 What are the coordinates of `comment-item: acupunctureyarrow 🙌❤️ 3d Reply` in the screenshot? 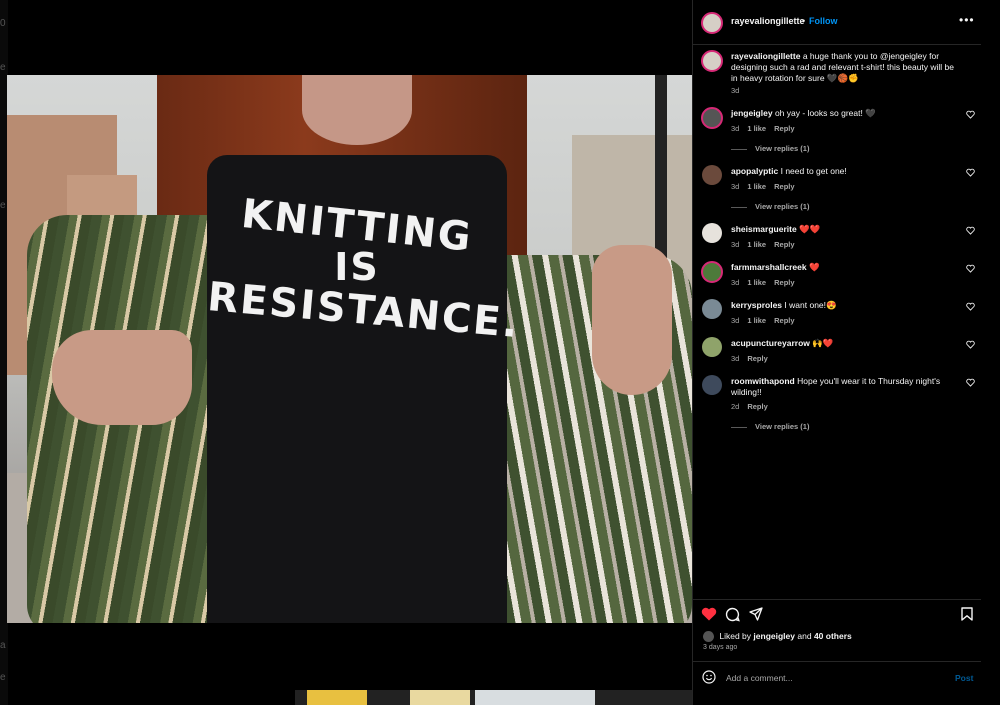 It's located at (837, 352).